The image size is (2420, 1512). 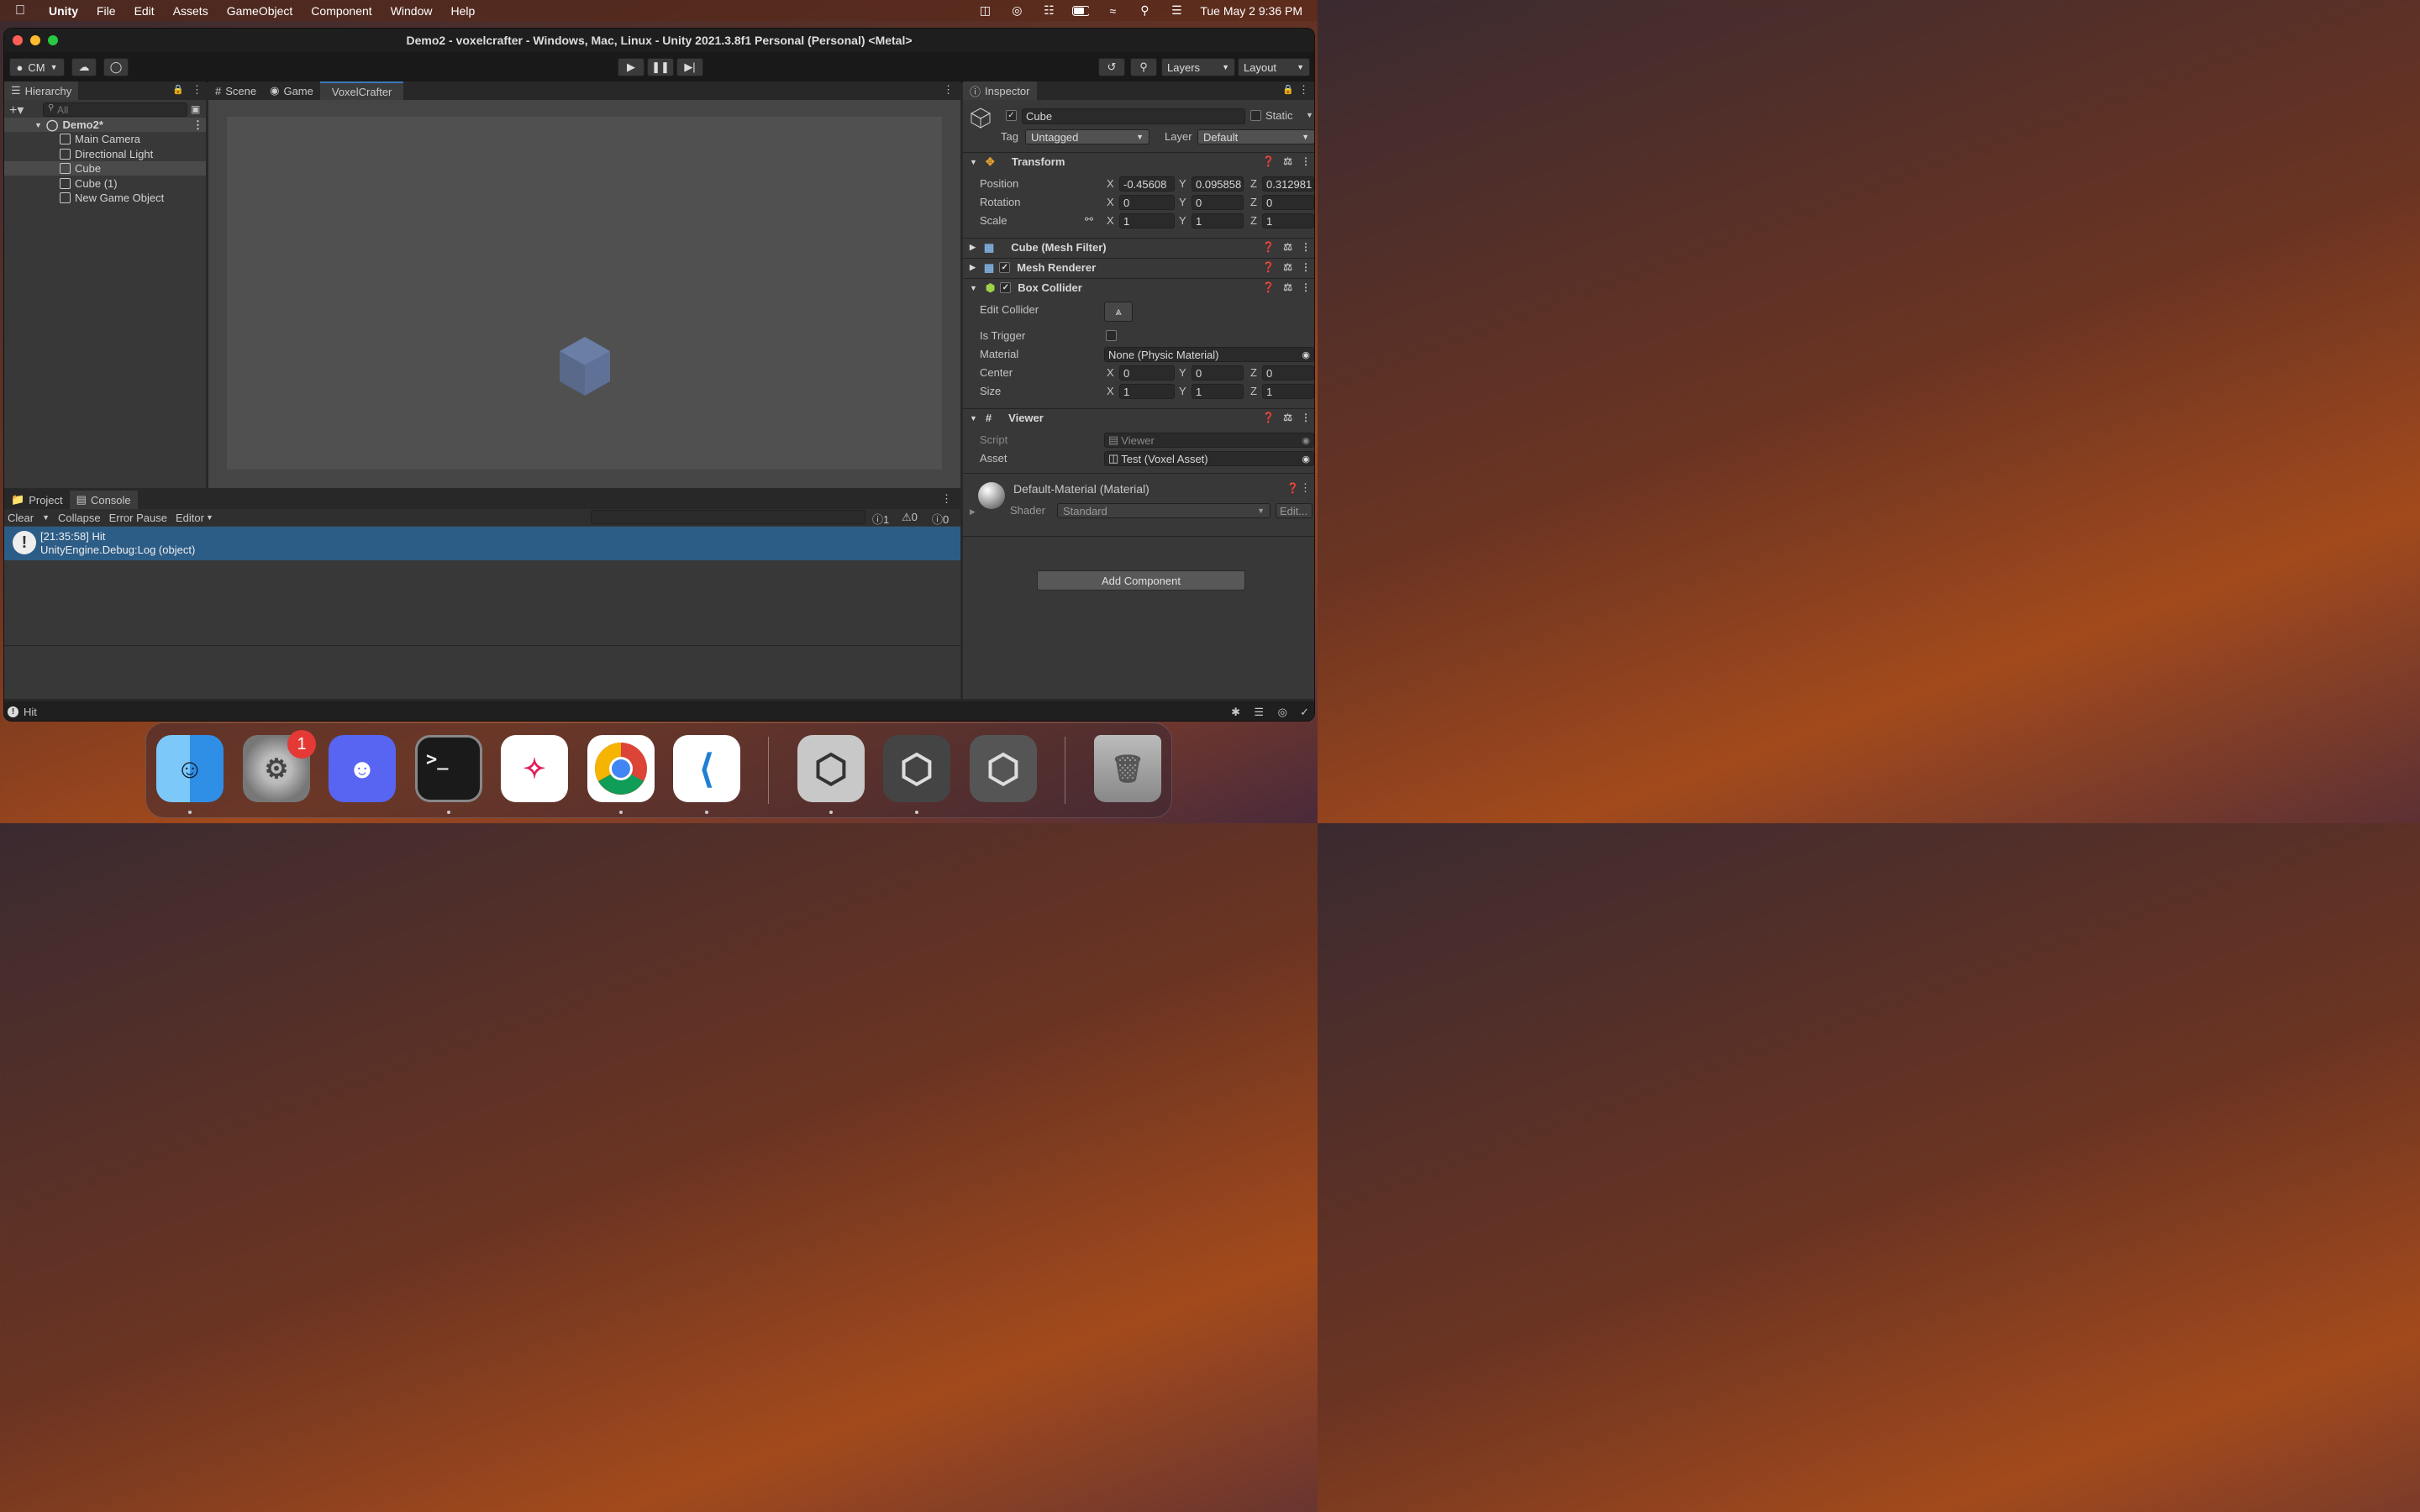 I want to click on voxelcrafter-viewport, so click(x=584, y=293).